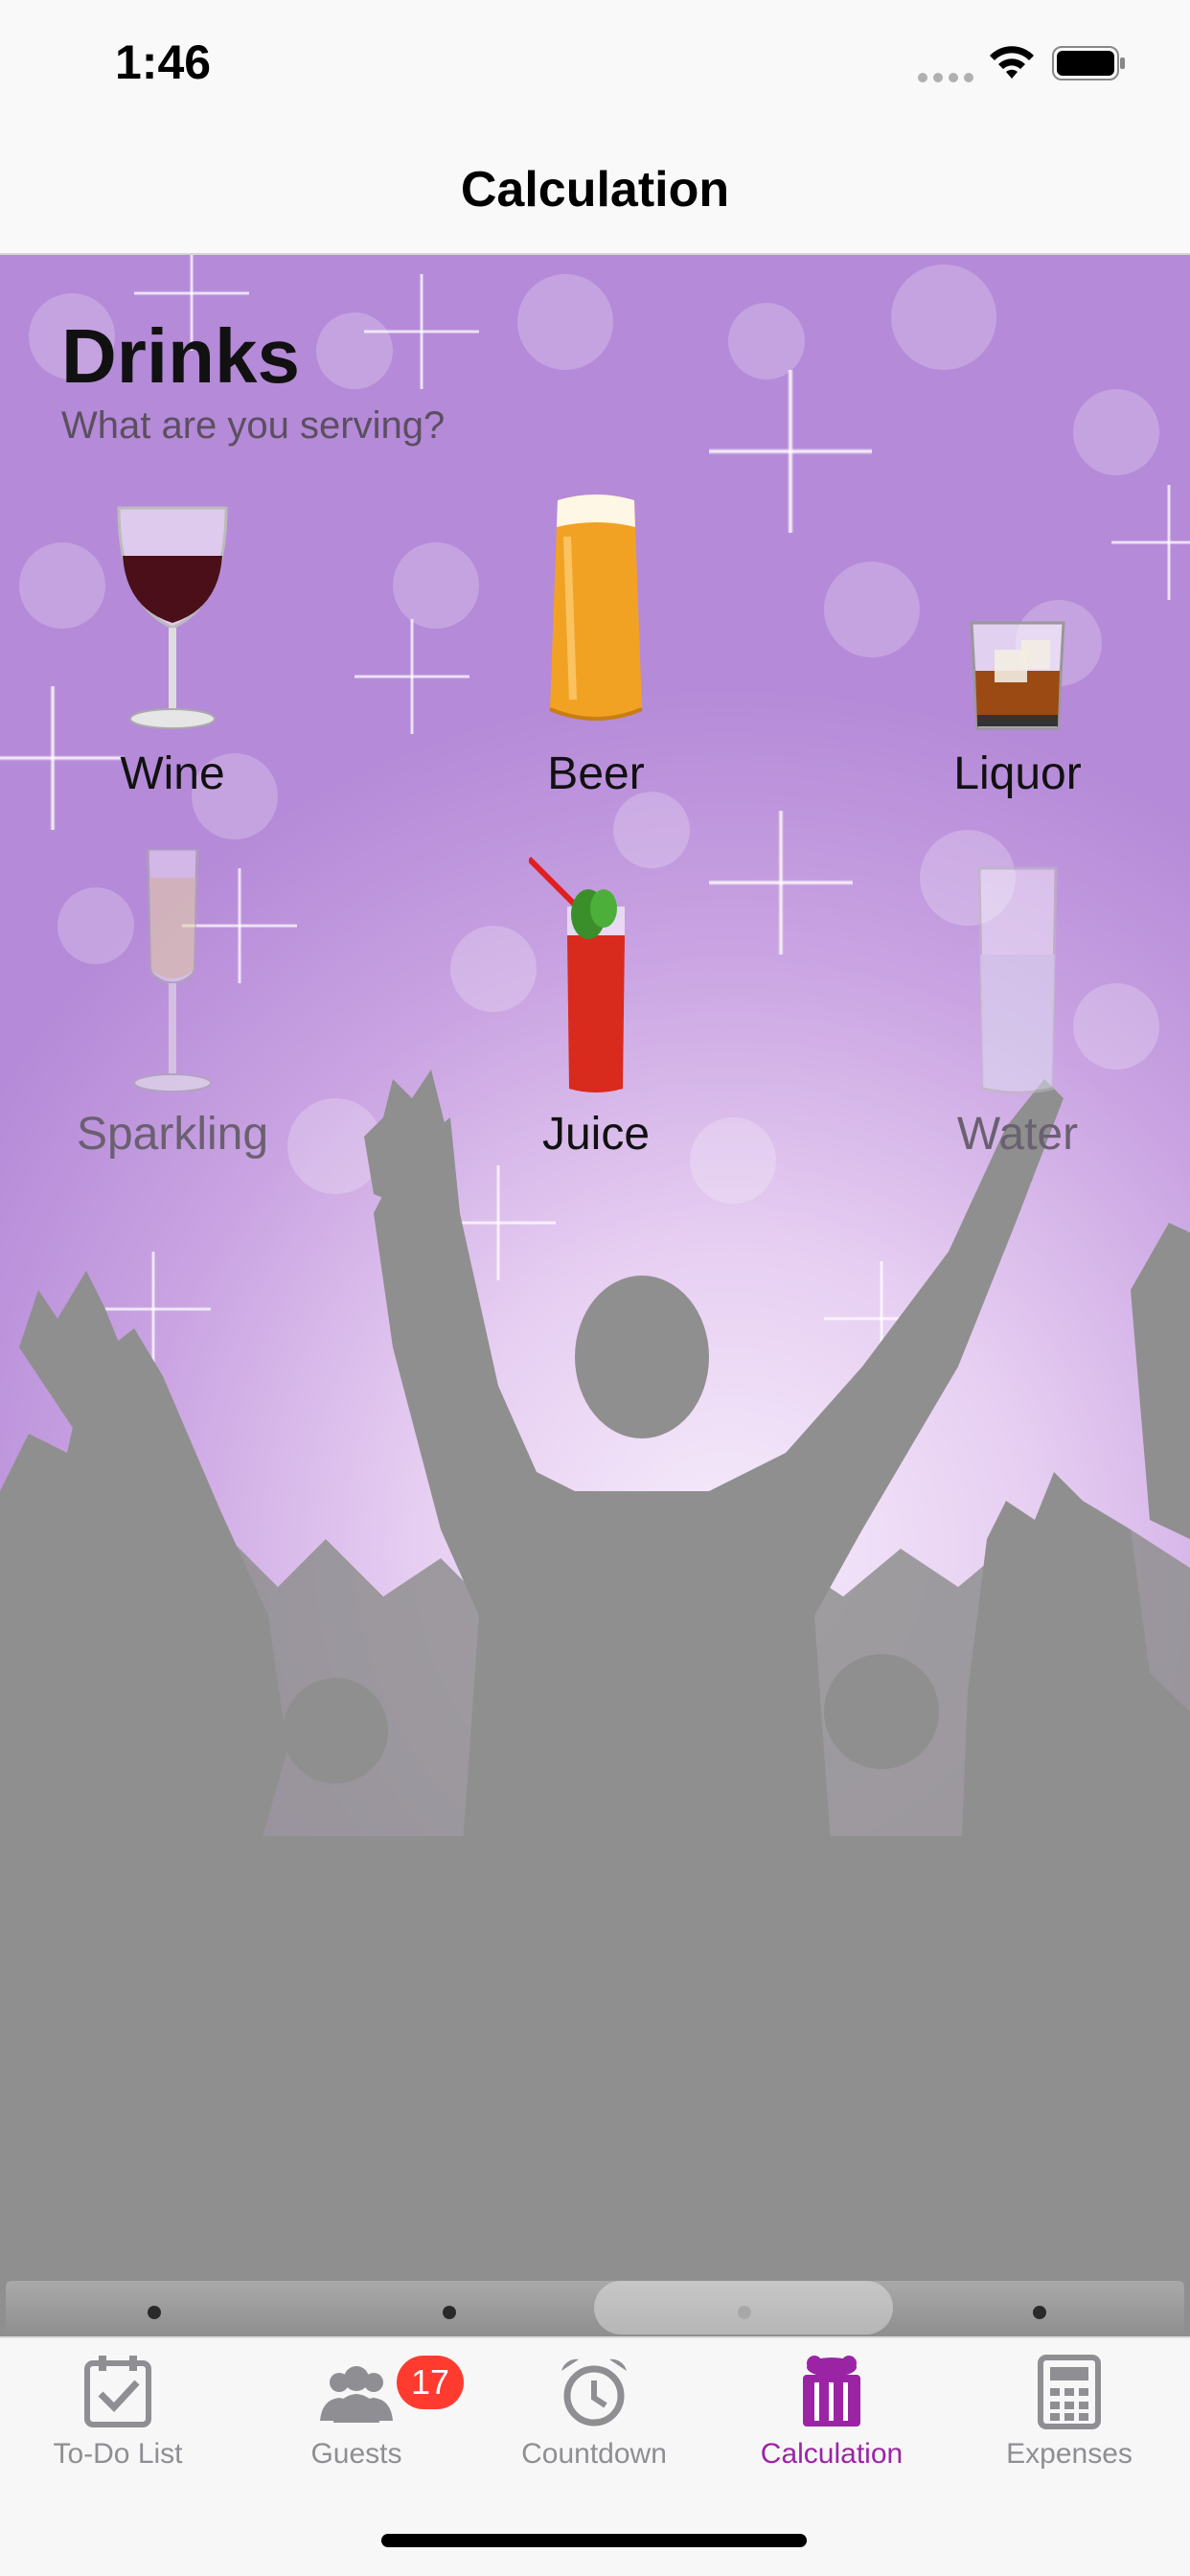 The image size is (1190, 2576). Describe the element at coordinates (118, 2391) in the screenshot. I see `checklist-icon` at that location.